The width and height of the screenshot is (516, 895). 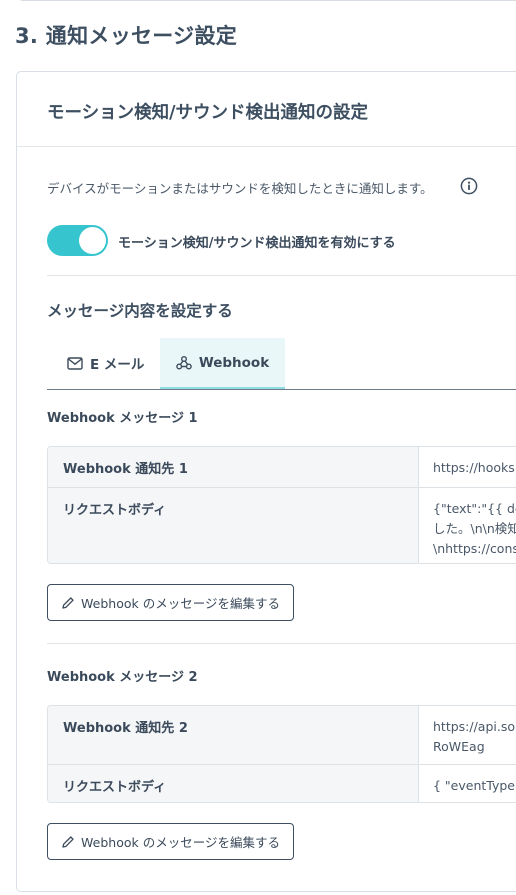 I want to click on webhook-icon, so click(x=184, y=363).